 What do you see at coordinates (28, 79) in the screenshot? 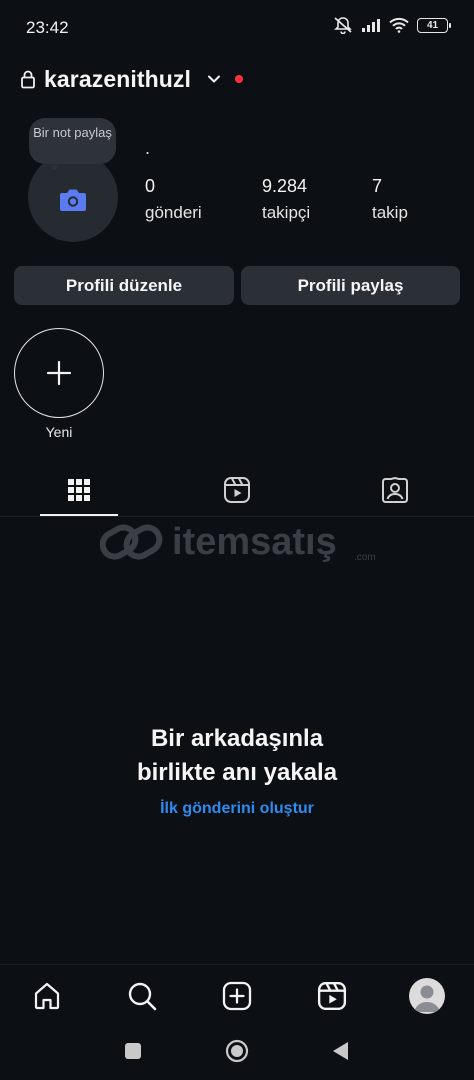
I see `lock-icon` at bounding box center [28, 79].